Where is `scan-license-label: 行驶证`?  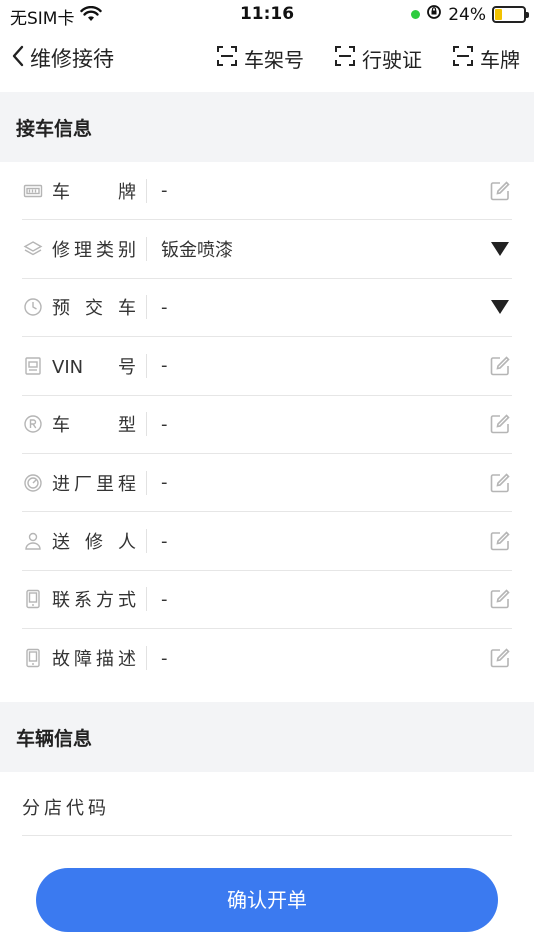 scan-license-label: 行驶证 is located at coordinates (392, 60).